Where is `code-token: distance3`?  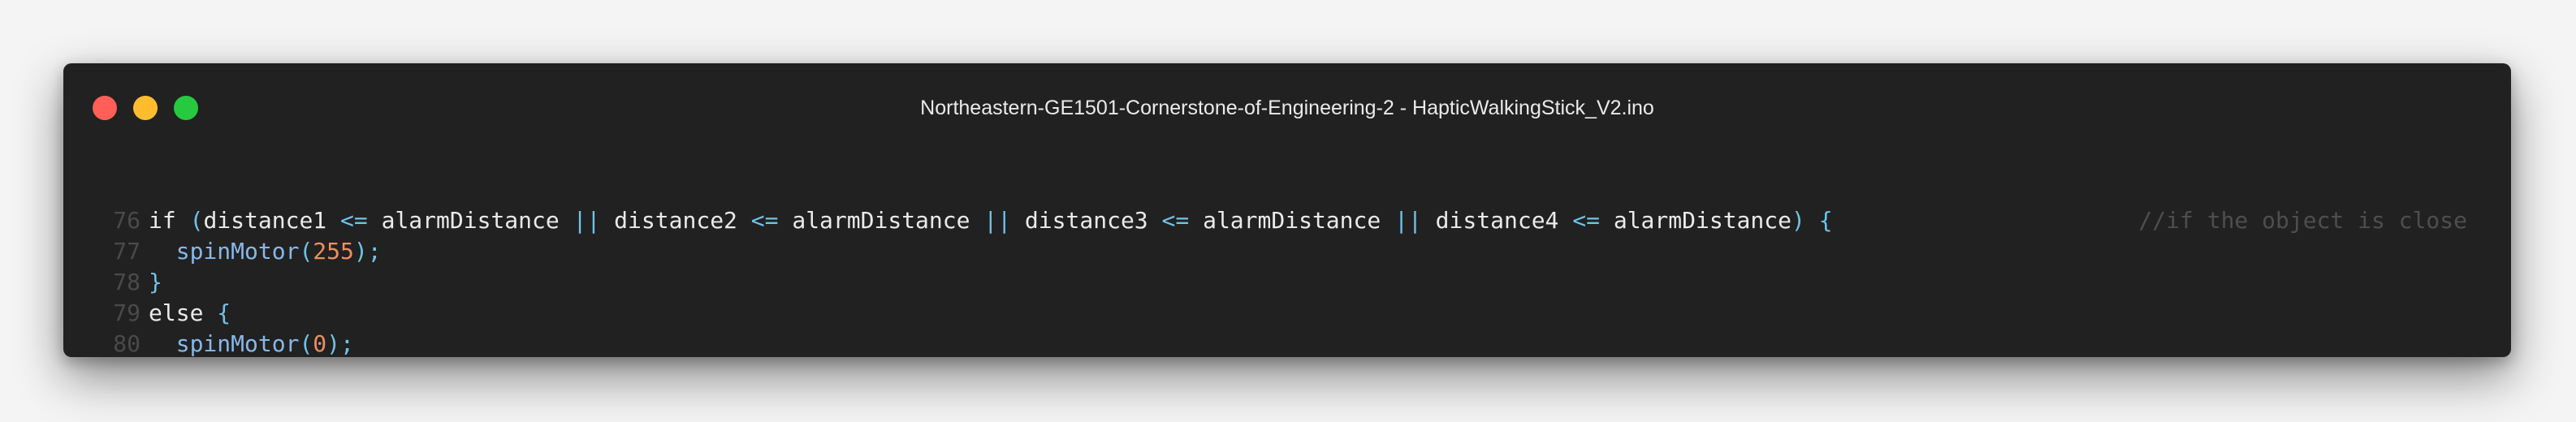
code-token: distance3 is located at coordinates (1087, 220).